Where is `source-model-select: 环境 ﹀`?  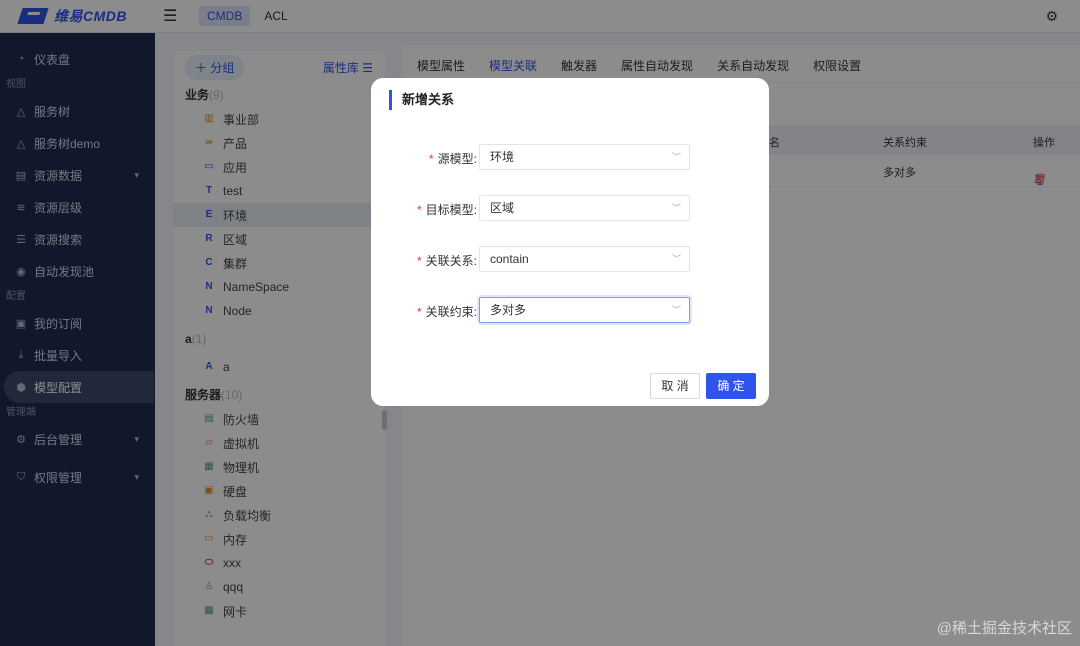
source-model-select: 环境 ﹀ is located at coordinates (584, 157).